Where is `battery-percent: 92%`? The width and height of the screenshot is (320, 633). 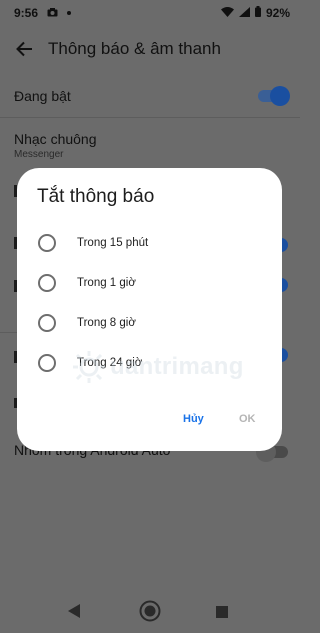
battery-percent: 92% is located at coordinates (277, 13).